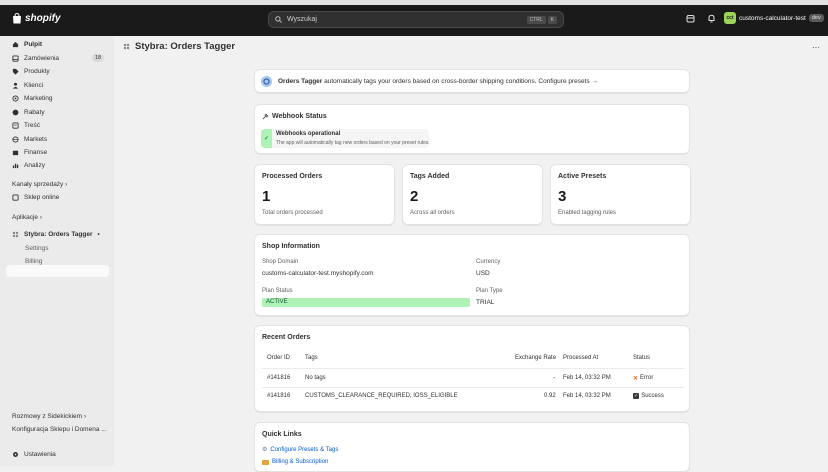  Describe the element at coordinates (550, 396) in the screenshot. I see `order-rate: 0.92` at that location.